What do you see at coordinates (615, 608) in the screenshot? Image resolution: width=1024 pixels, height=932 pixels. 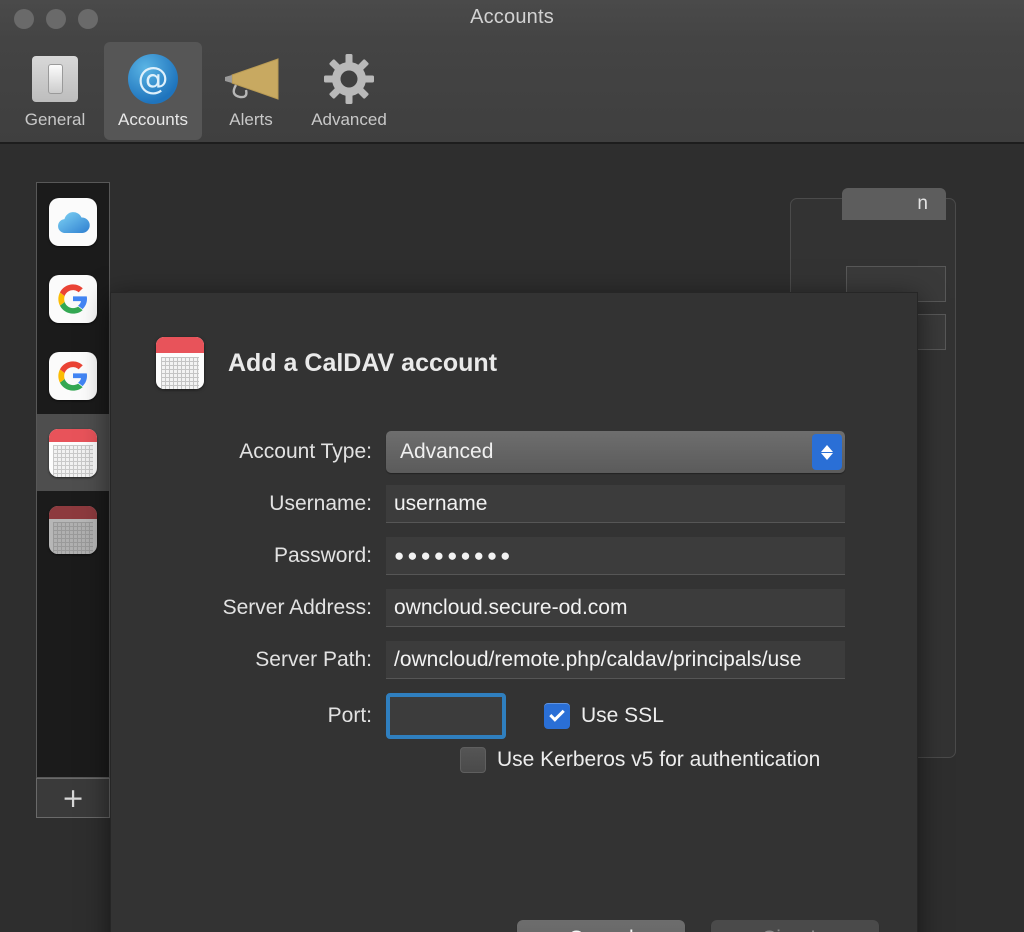 I see `server-address-input: owncloud.secure-od.com` at bounding box center [615, 608].